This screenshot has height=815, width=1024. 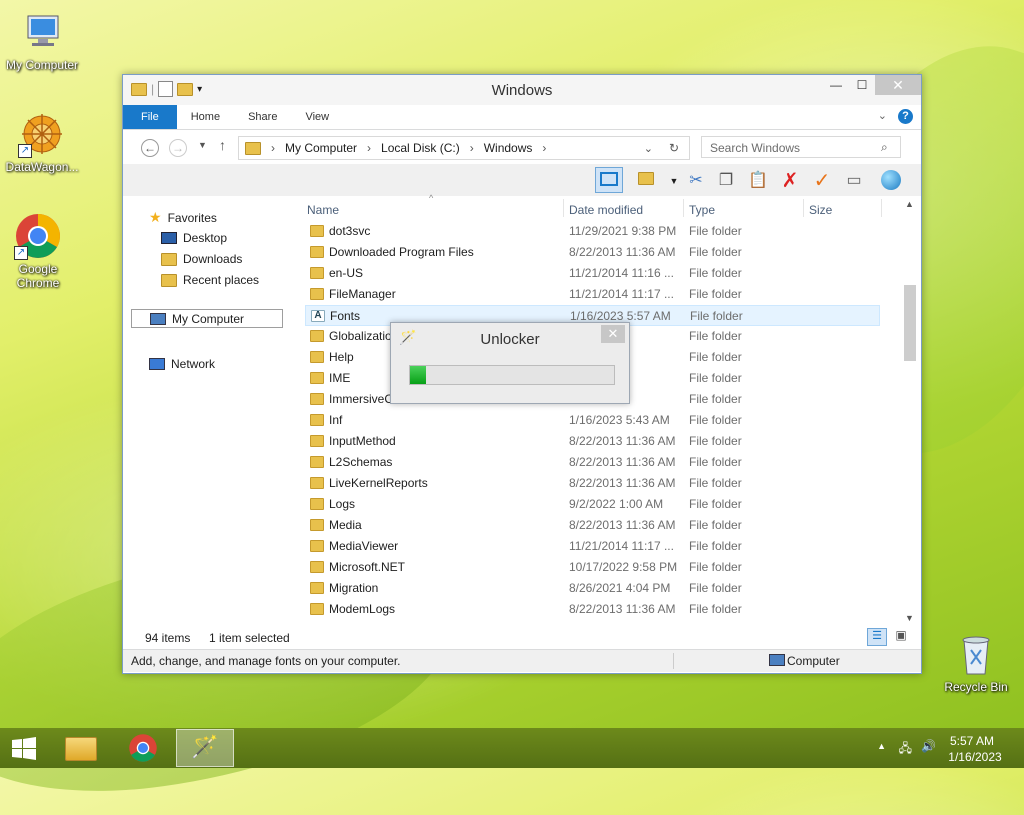 I want to click on scroll-up-icon: ▲, so click(x=909, y=204).